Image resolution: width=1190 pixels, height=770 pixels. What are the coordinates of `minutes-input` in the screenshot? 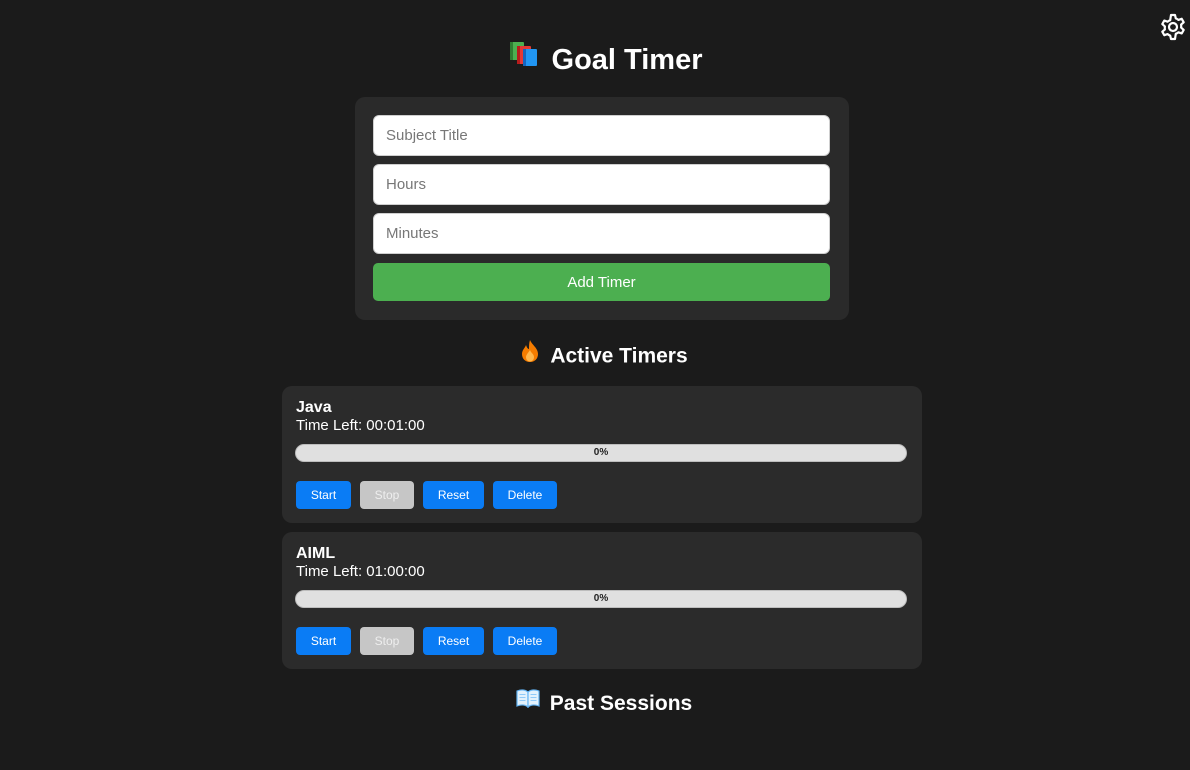 It's located at (601, 233).